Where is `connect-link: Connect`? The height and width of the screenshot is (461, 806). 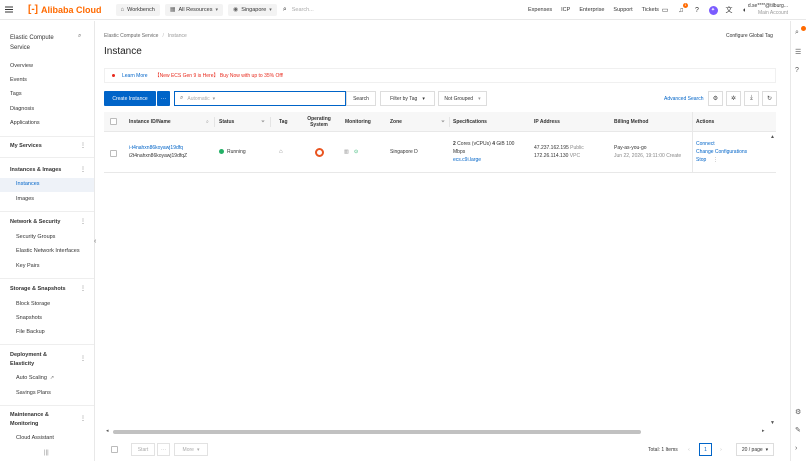
connect-link: Connect is located at coordinates (705, 144).